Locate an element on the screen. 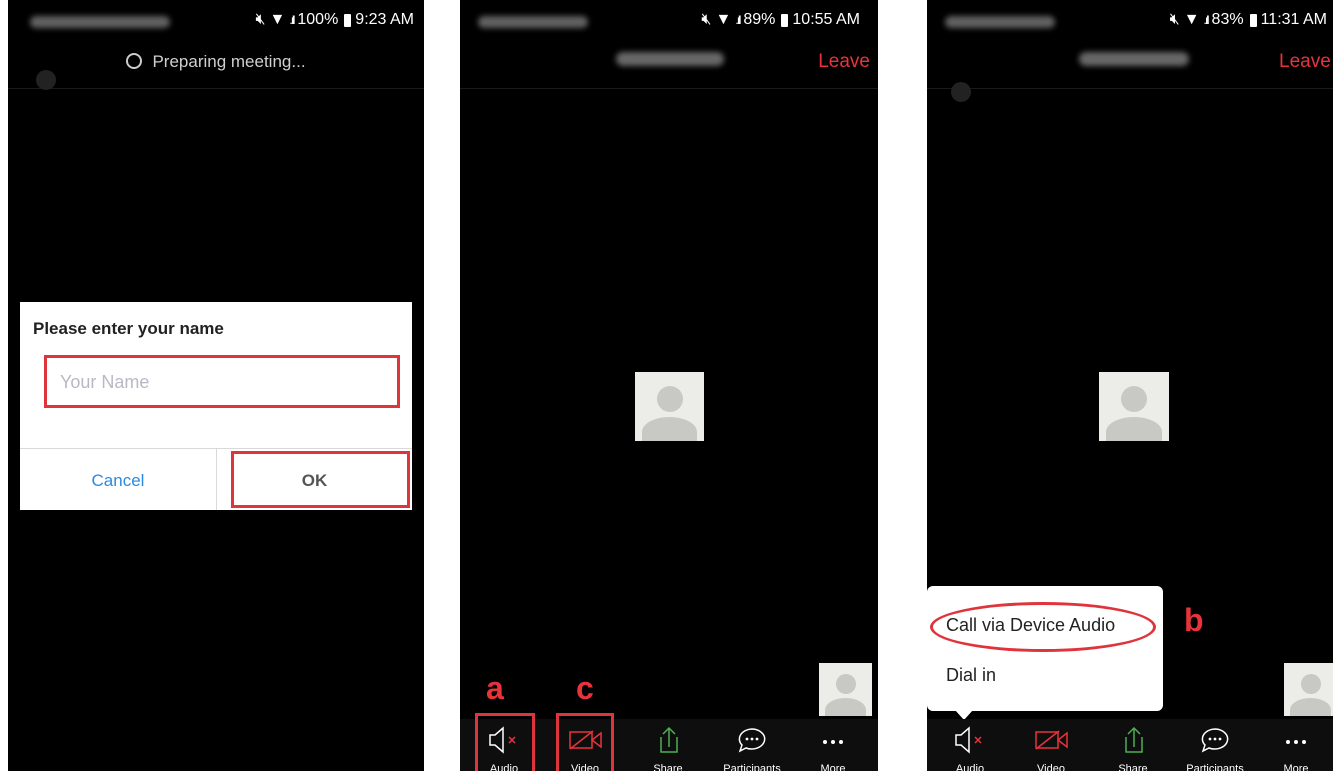 The width and height of the screenshot is (1333, 771). audio-button: Audio is located at coordinates (970, 745).